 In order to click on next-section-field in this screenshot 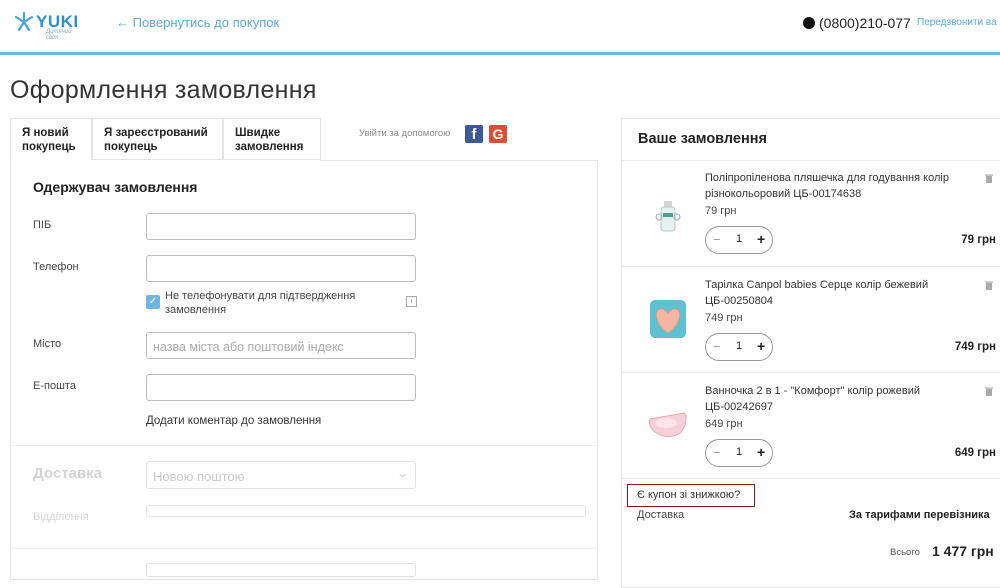, I will do `click(281, 570)`.